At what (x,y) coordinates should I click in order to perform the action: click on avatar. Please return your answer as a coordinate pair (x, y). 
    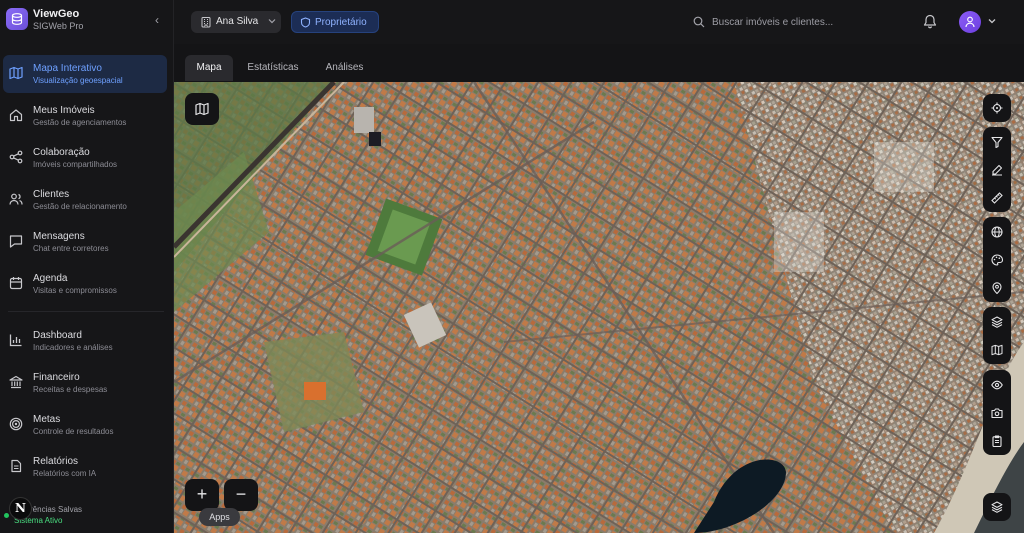
    Looking at the image, I should click on (970, 22).